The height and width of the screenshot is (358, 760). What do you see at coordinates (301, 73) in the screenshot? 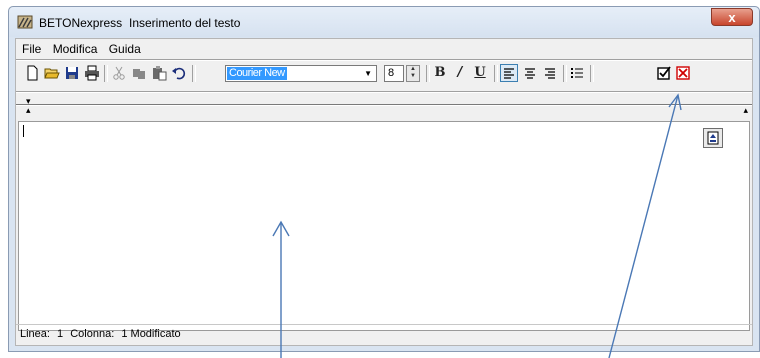
I see `font-name-combo: Courier New ▼` at bounding box center [301, 73].